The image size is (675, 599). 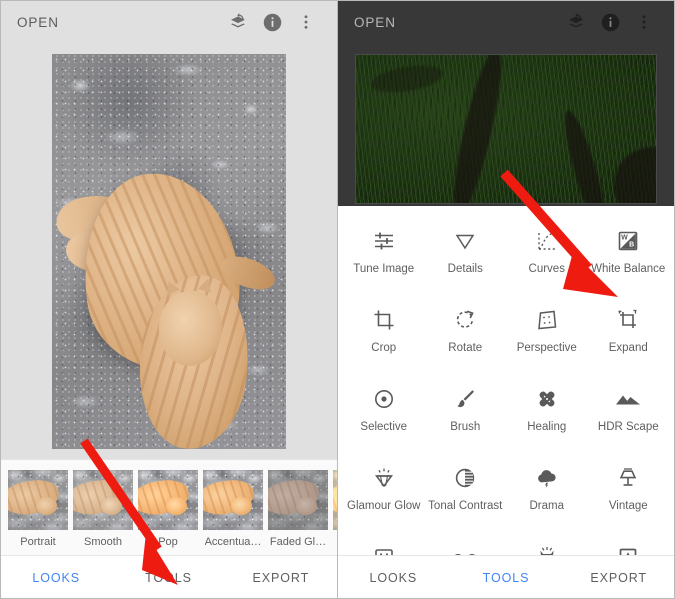 What do you see at coordinates (547, 320) in the screenshot?
I see `perspective-icon` at bounding box center [547, 320].